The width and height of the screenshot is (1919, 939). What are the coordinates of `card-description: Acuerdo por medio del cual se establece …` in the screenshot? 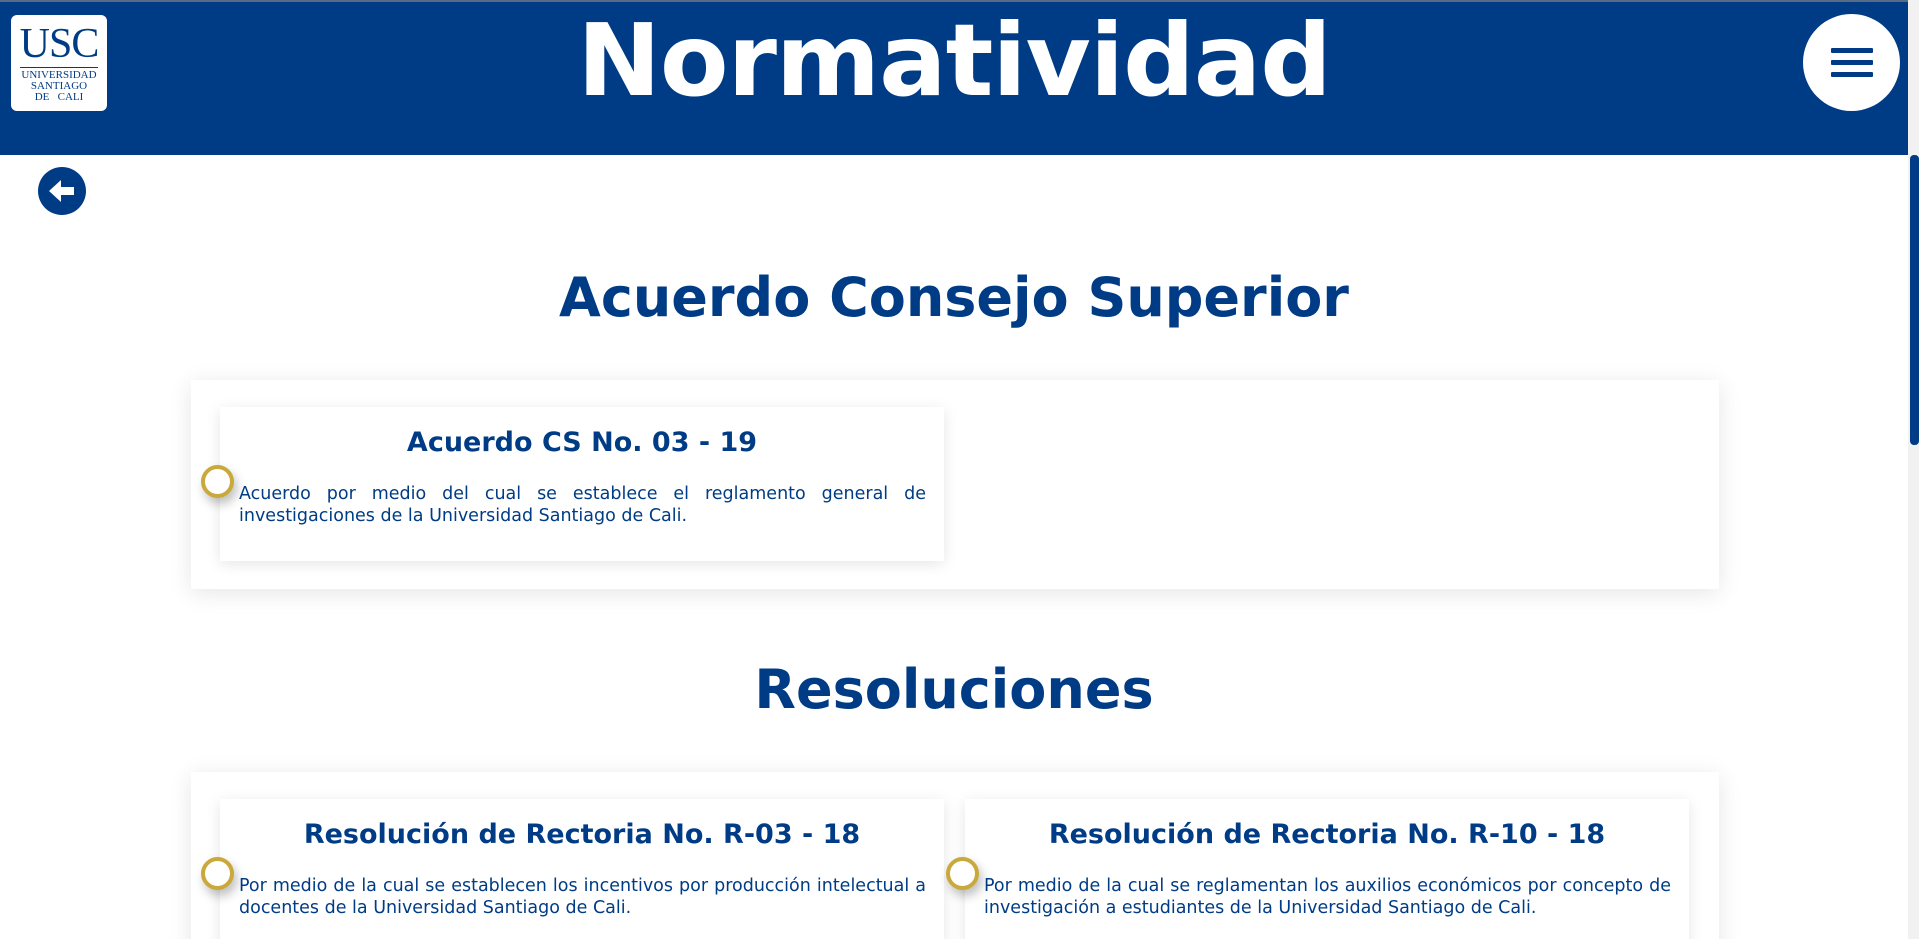 It's located at (582, 505).